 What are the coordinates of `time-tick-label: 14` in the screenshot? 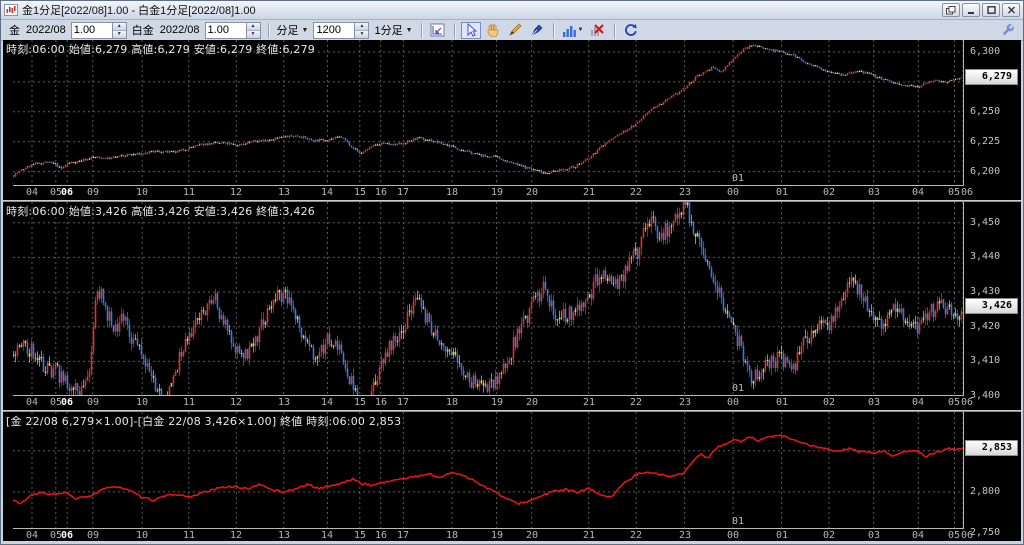 It's located at (327, 192).